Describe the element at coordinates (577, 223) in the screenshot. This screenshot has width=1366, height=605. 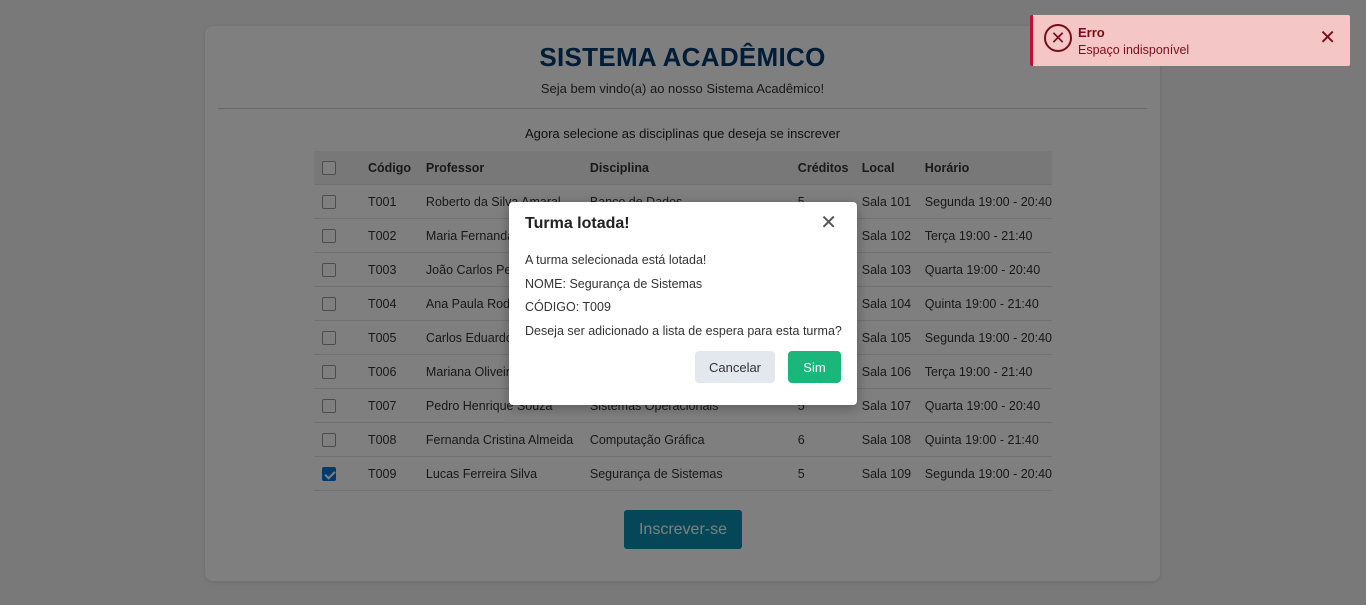
I see `modal-title: Turma lotada!` at that location.